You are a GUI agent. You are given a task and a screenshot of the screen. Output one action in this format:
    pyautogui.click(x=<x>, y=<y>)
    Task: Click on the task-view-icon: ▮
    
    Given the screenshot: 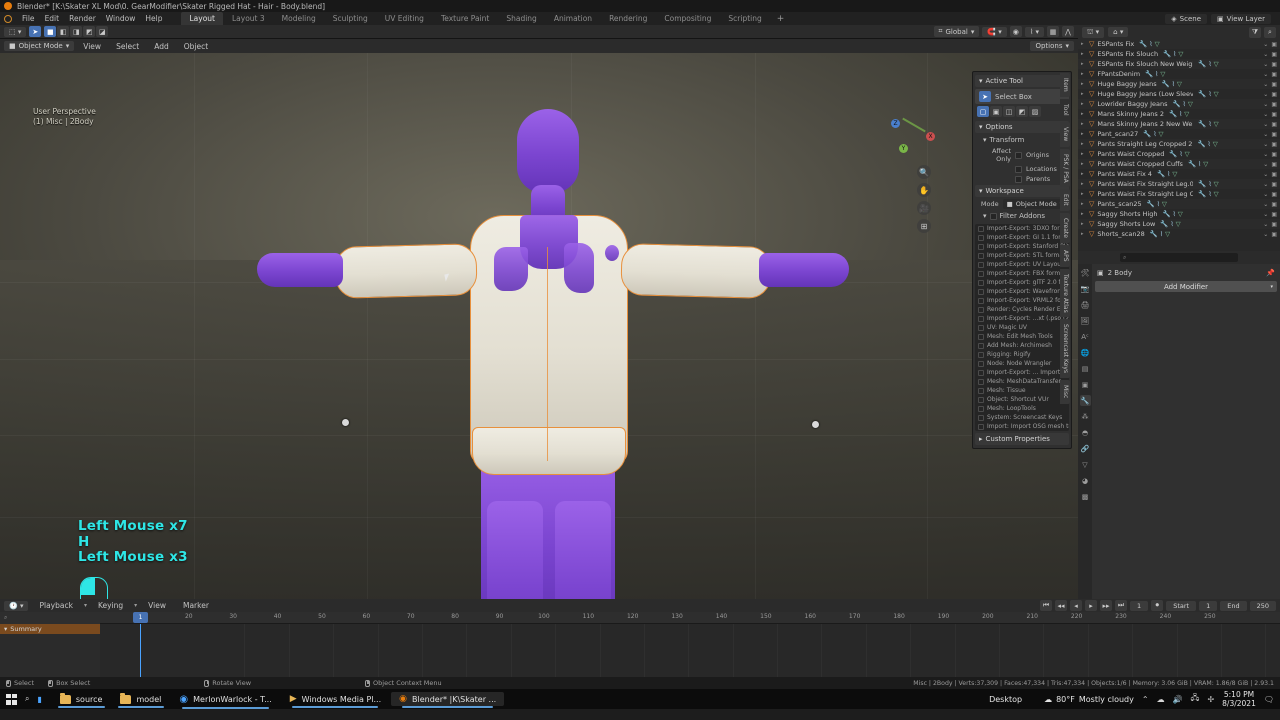 What is the action you would take?
    pyautogui.click(x=39, y=699)
    